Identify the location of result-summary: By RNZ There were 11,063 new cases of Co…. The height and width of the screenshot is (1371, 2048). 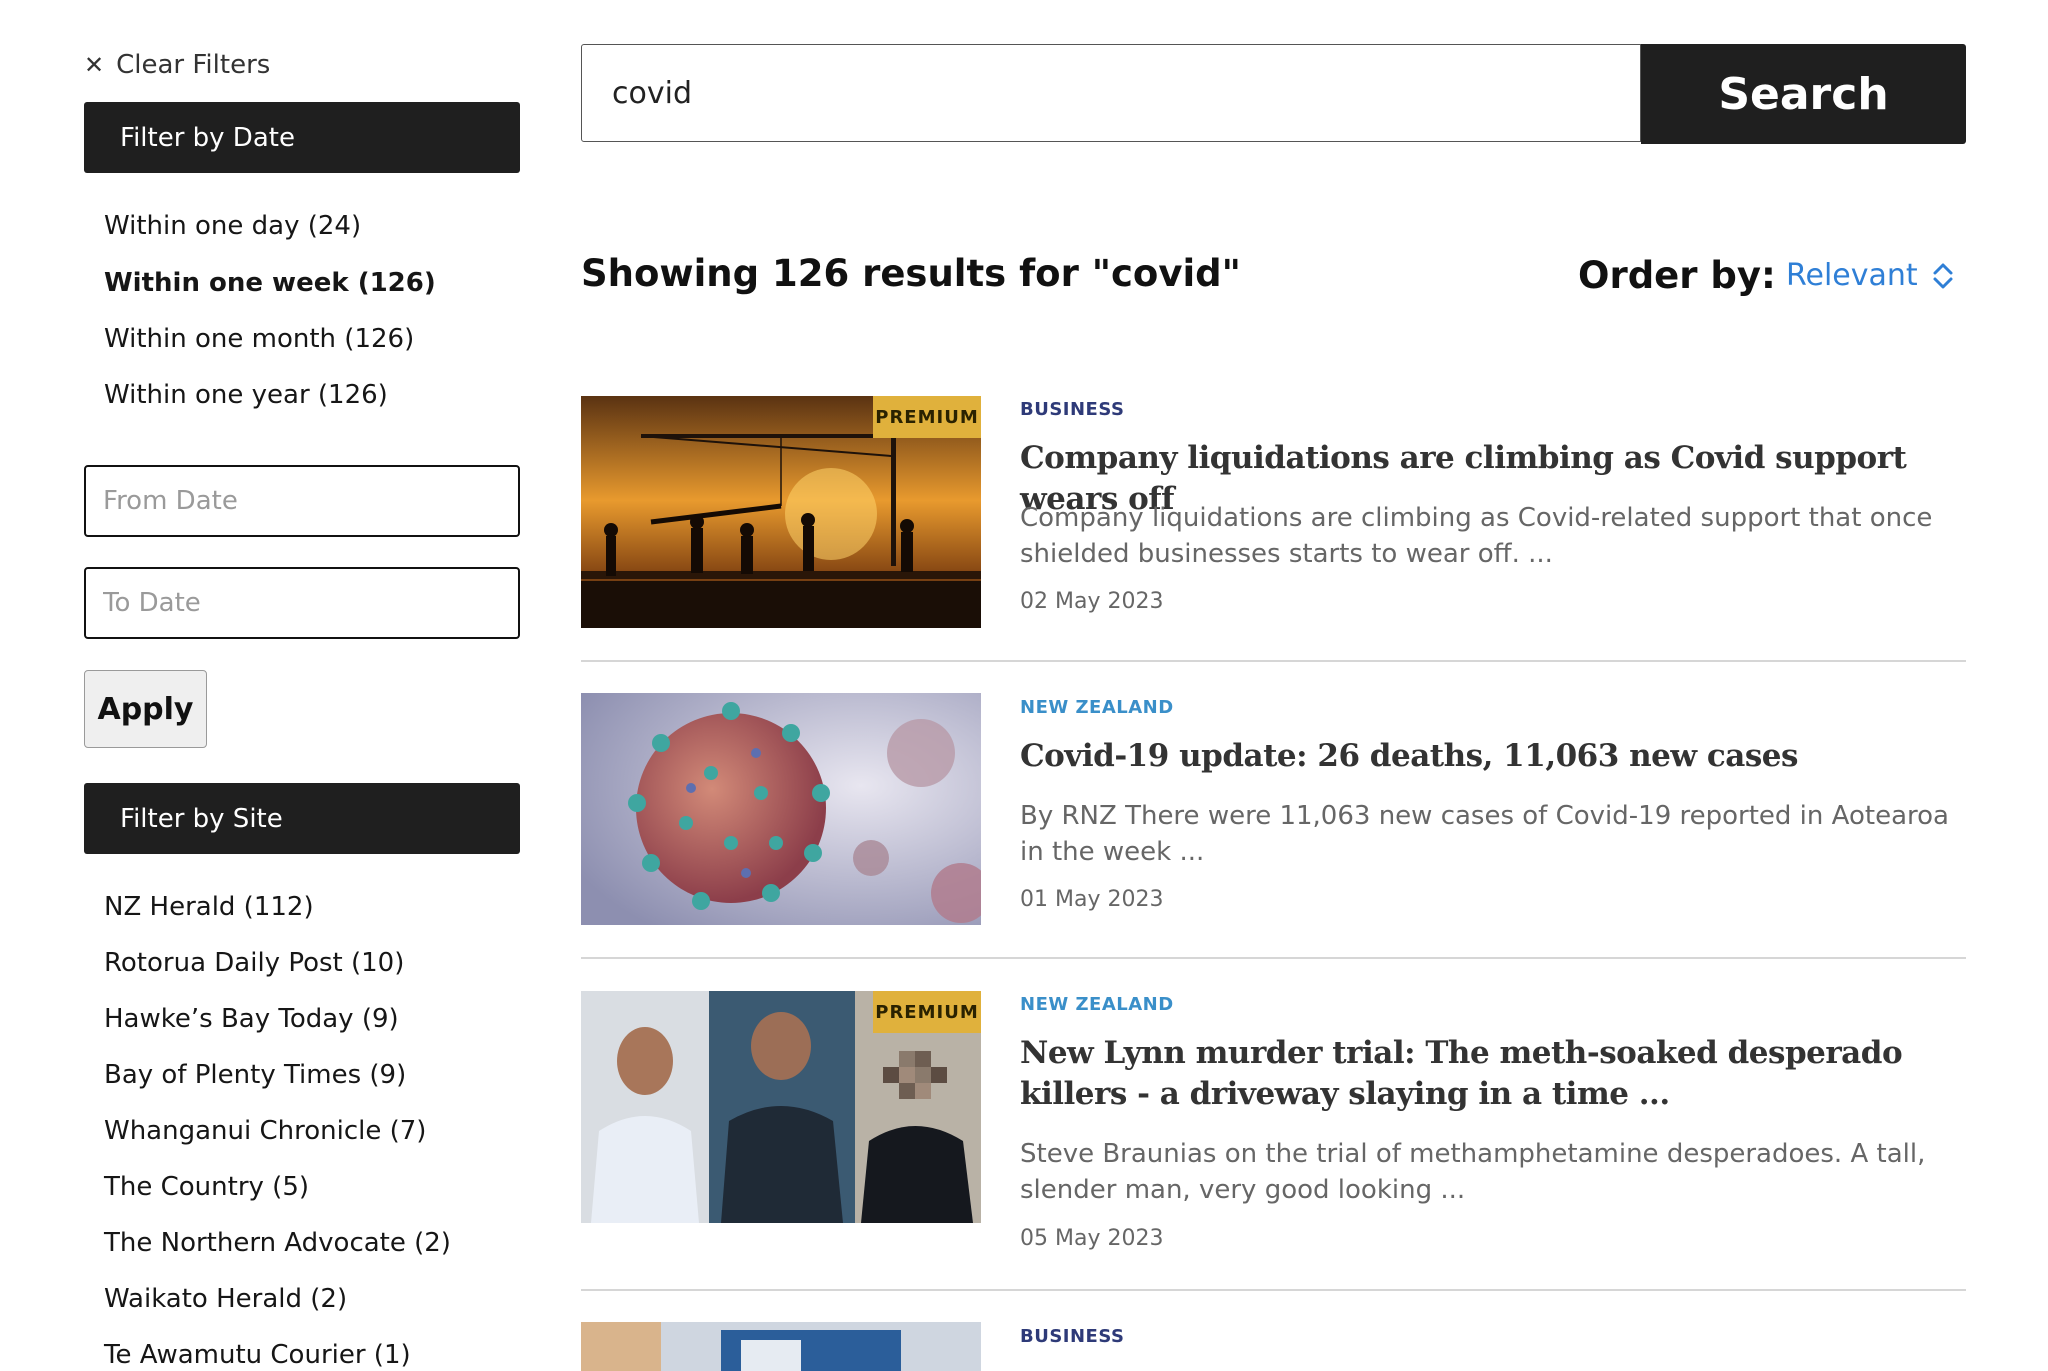
(1484, 834).